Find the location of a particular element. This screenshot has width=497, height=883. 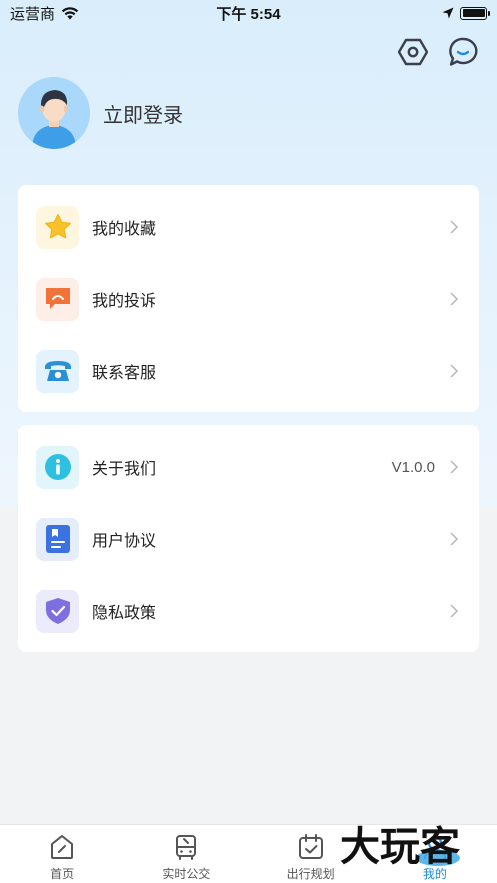

home-icon is located at coordinates (62, 847).